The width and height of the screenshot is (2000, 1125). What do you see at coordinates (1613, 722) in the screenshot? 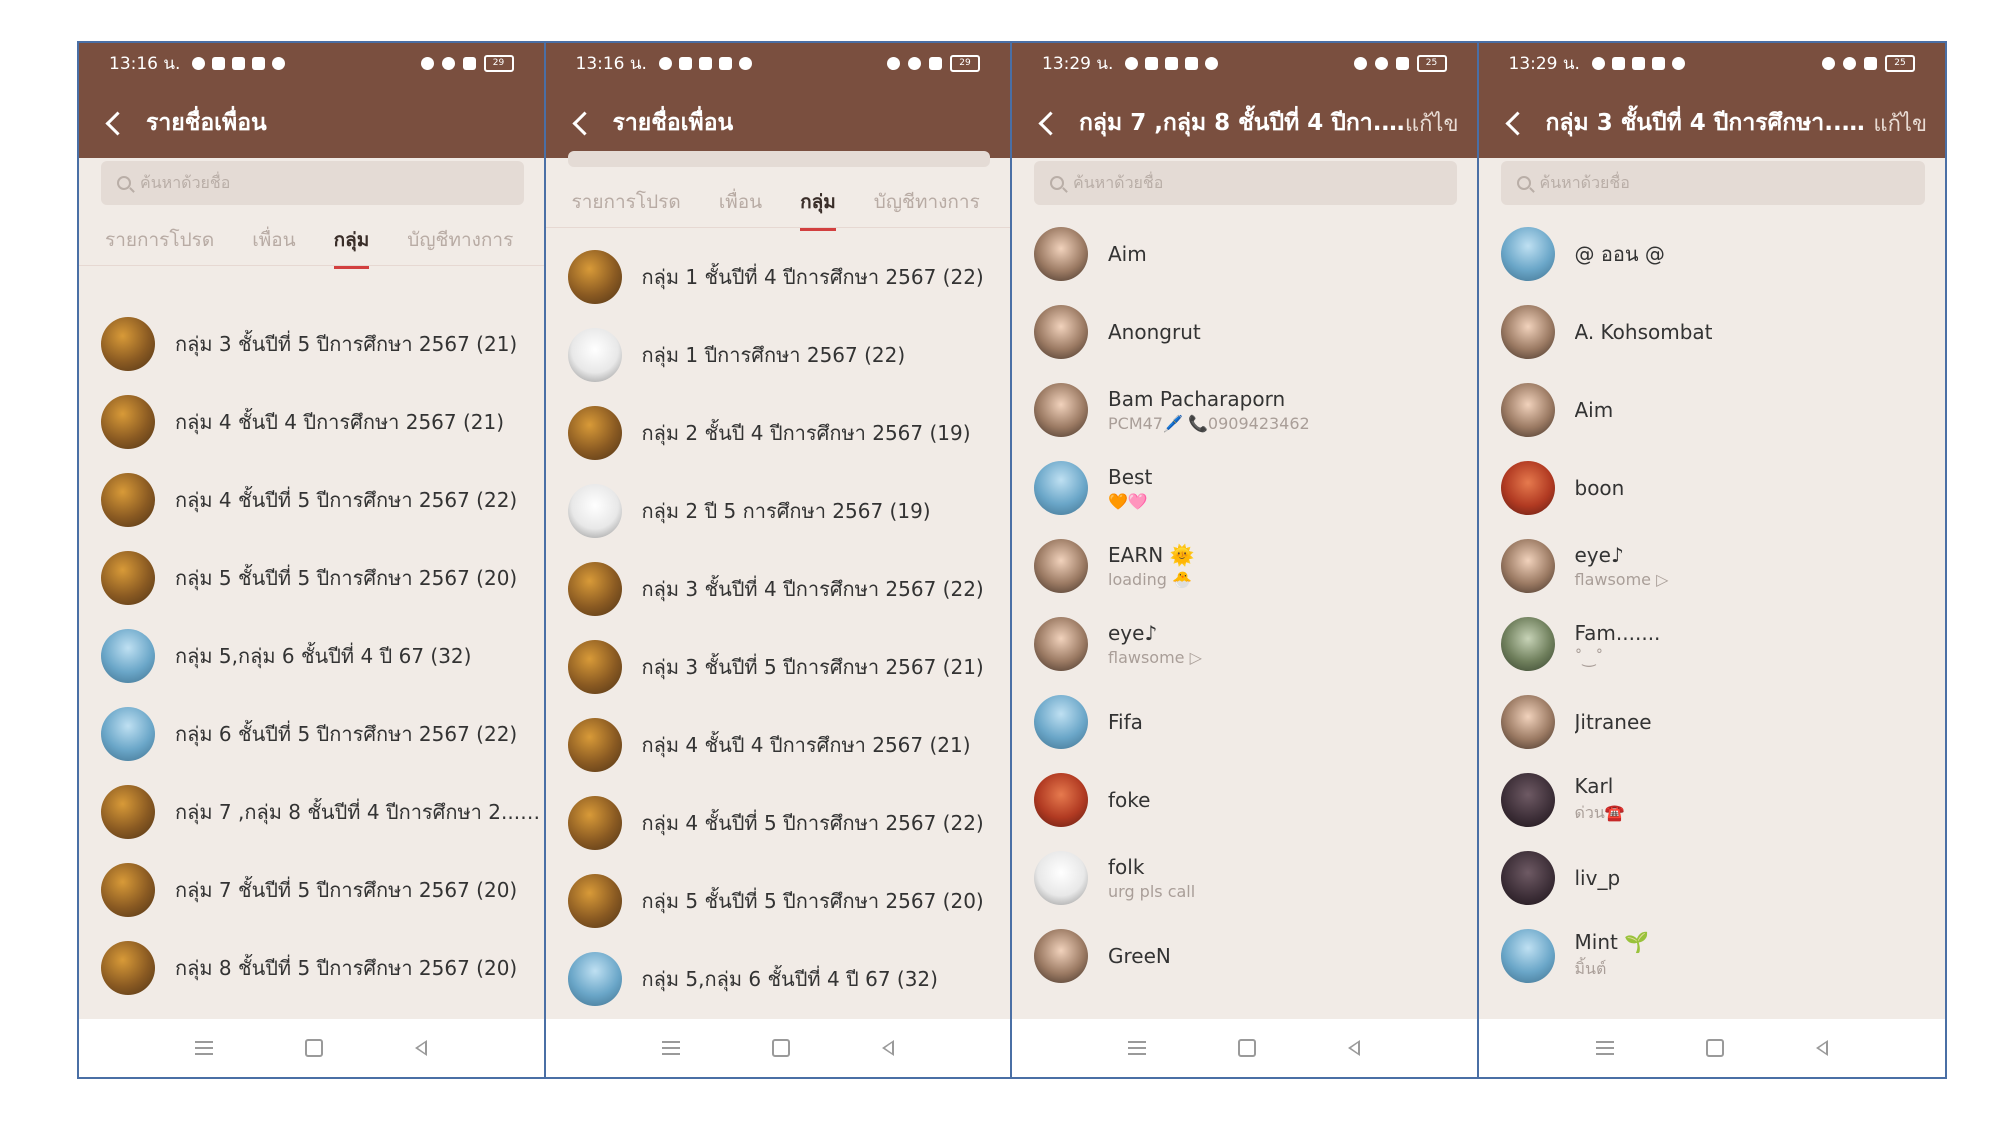
I see `list-item-name: Jitranee` at bounding box center [1613, 722].